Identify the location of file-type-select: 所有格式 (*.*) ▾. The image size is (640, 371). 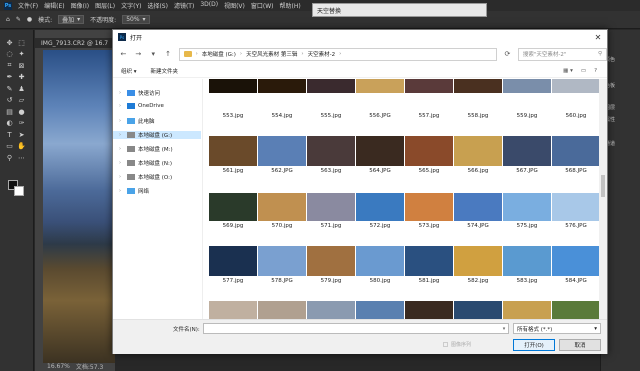
(557, 328).